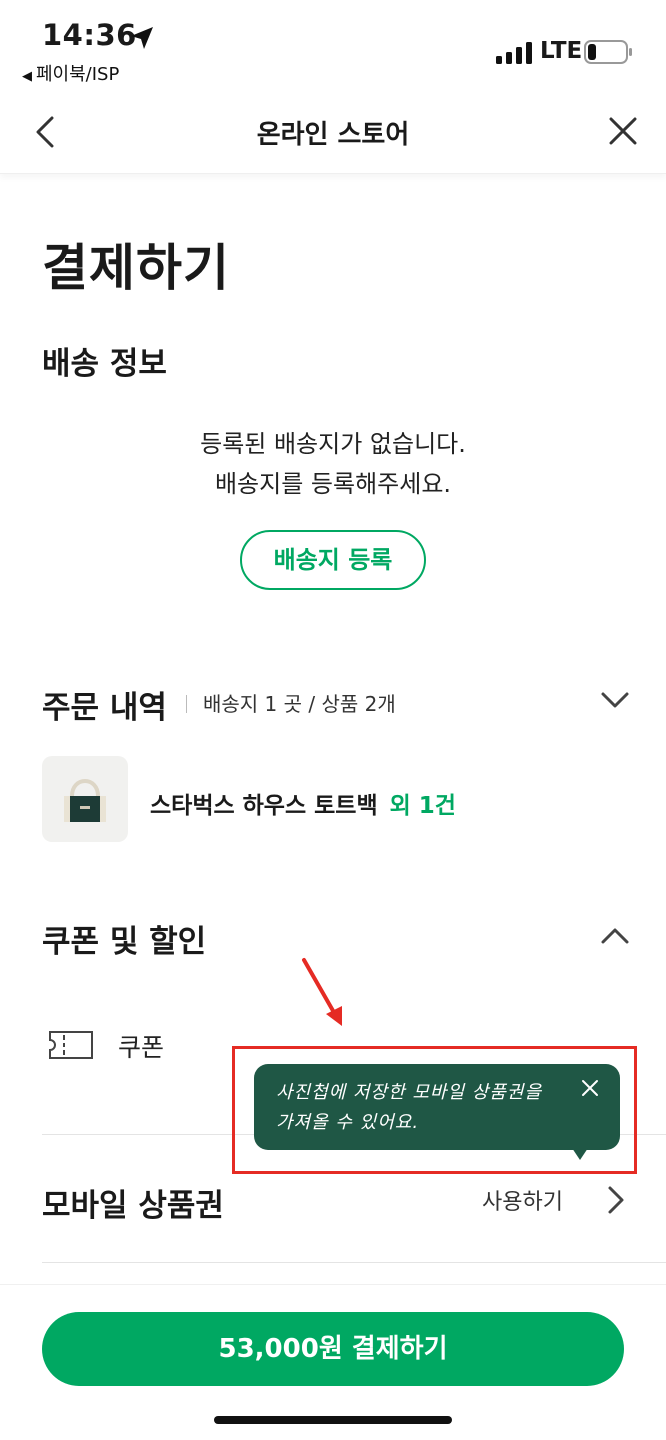 The height and width of the screenshot is (1440, 666). I want to click on shipping-empty-message: 등록된 배송지가 없습니다. 배송지를 등록해주세요., so click(333, 464).